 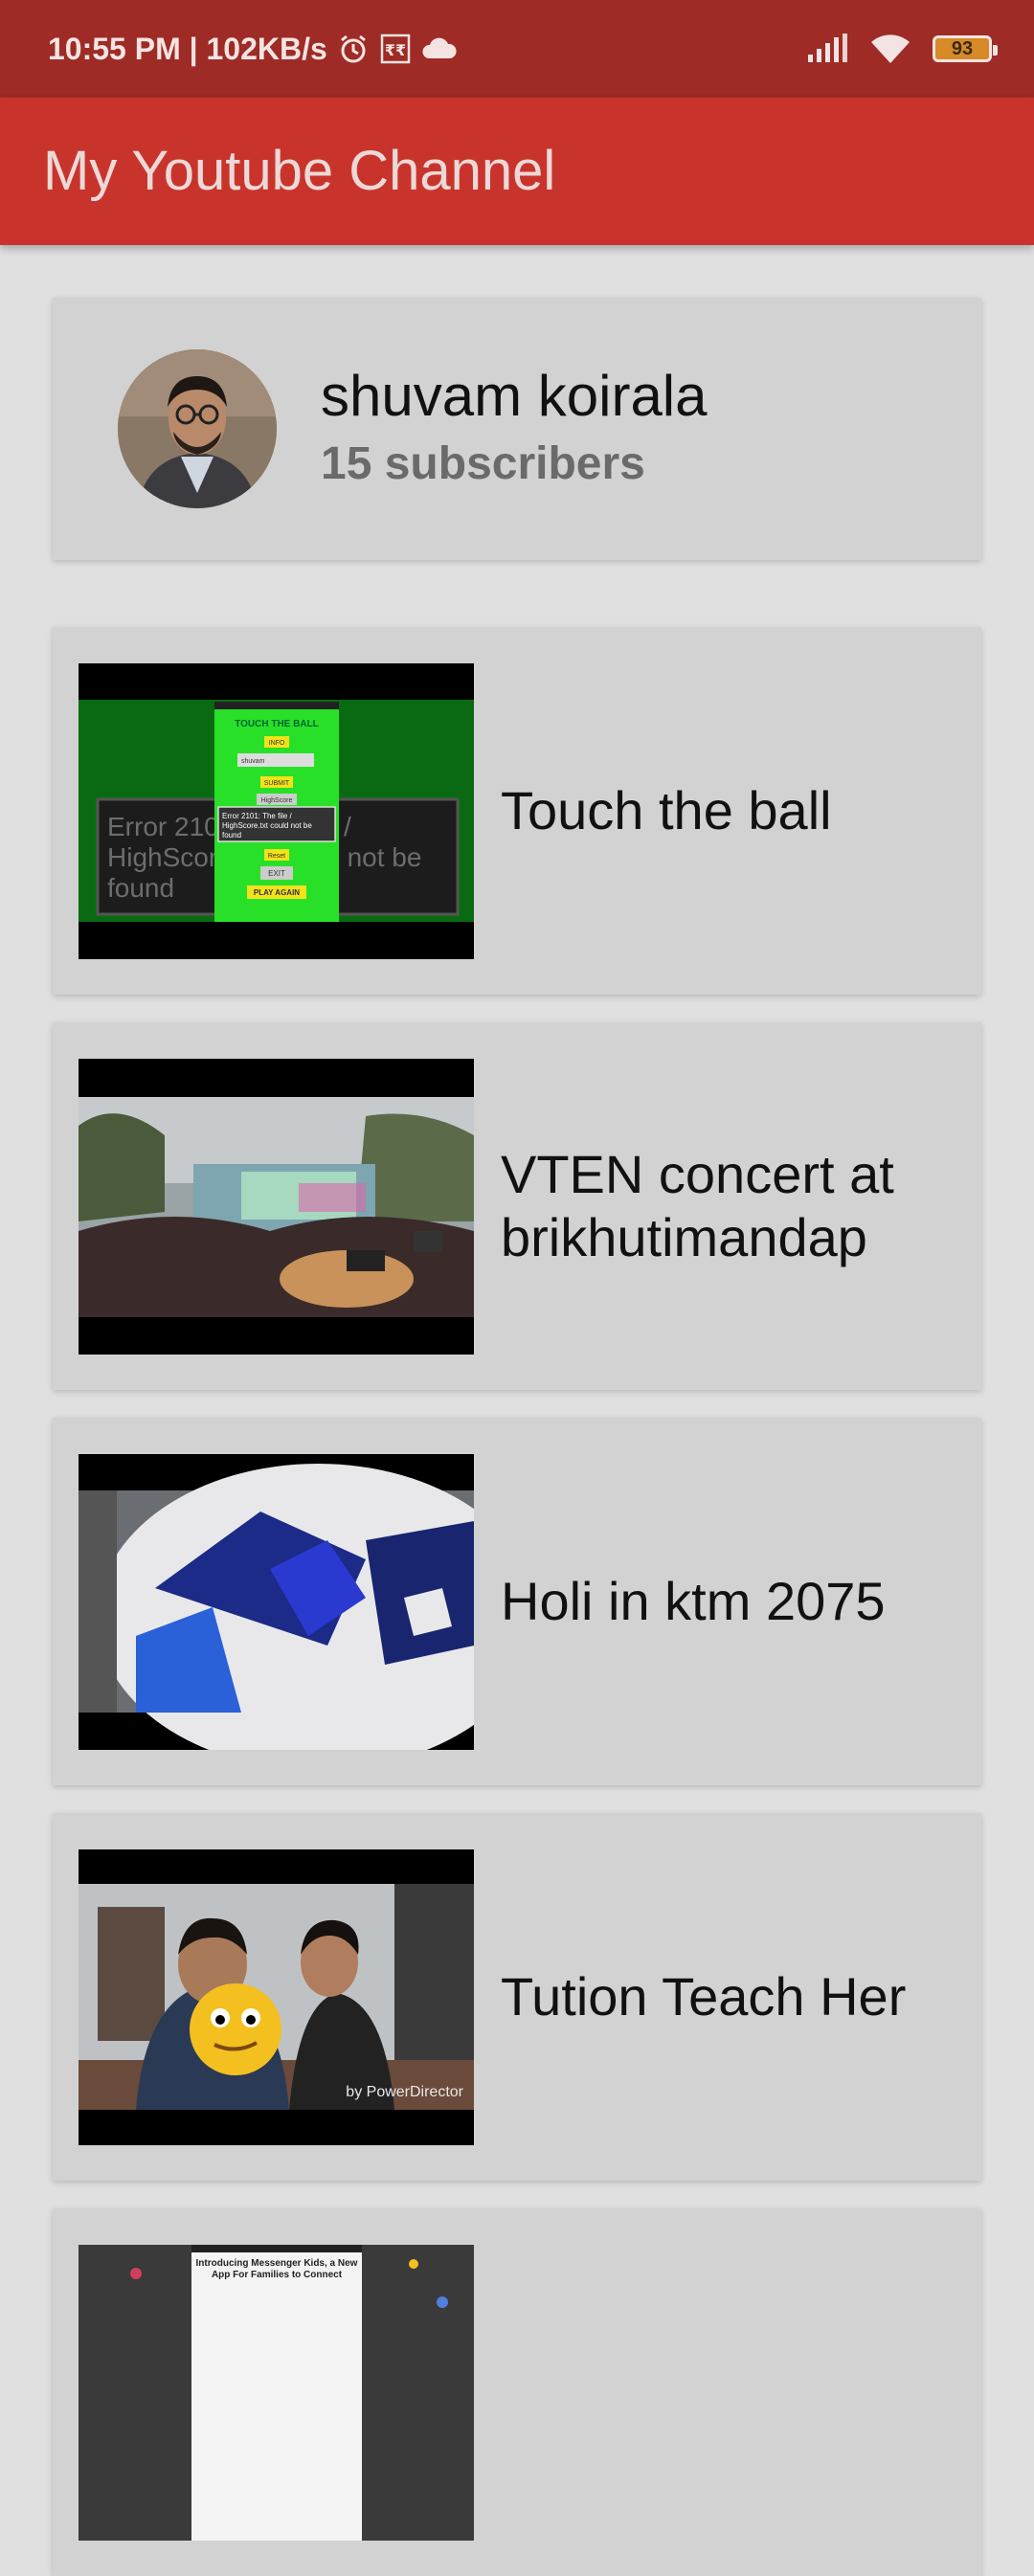 I want to click on video-title: Holi in ktm 2075, so click(x=693, y=1601).